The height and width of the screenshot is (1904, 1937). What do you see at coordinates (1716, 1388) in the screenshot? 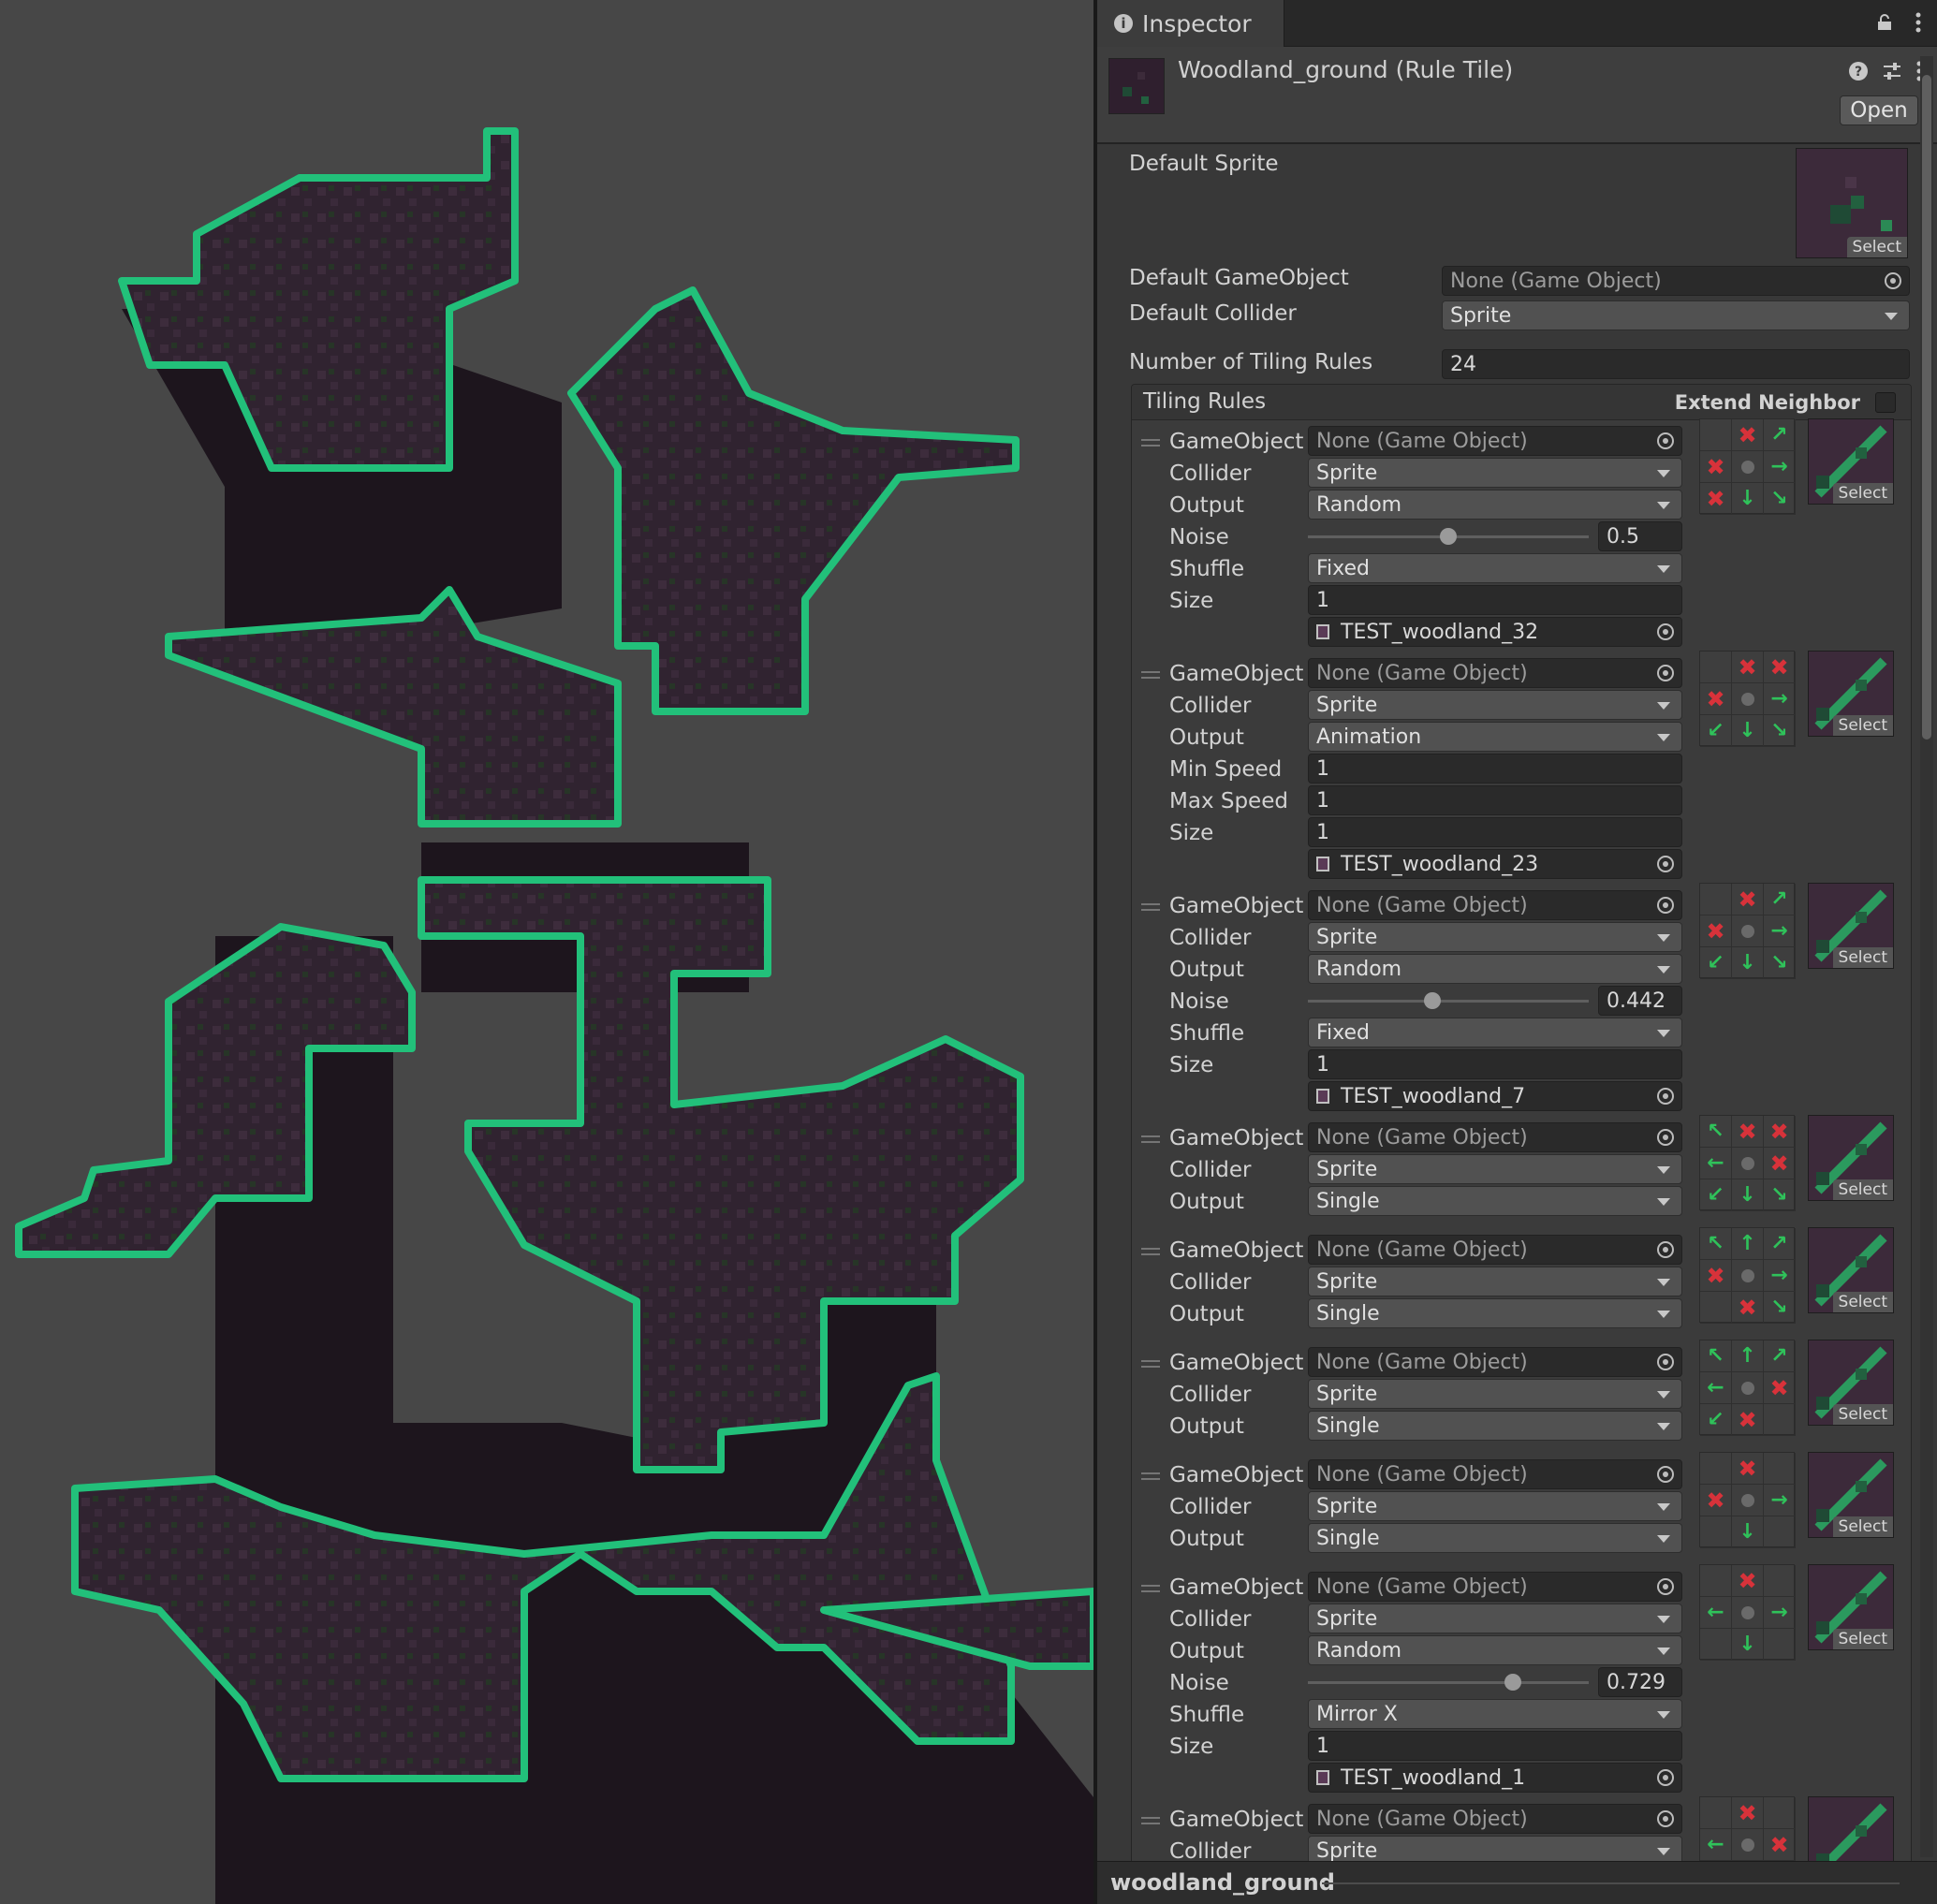
I see `neighbor-cell: ←` at bounding box center [1716, 1388].